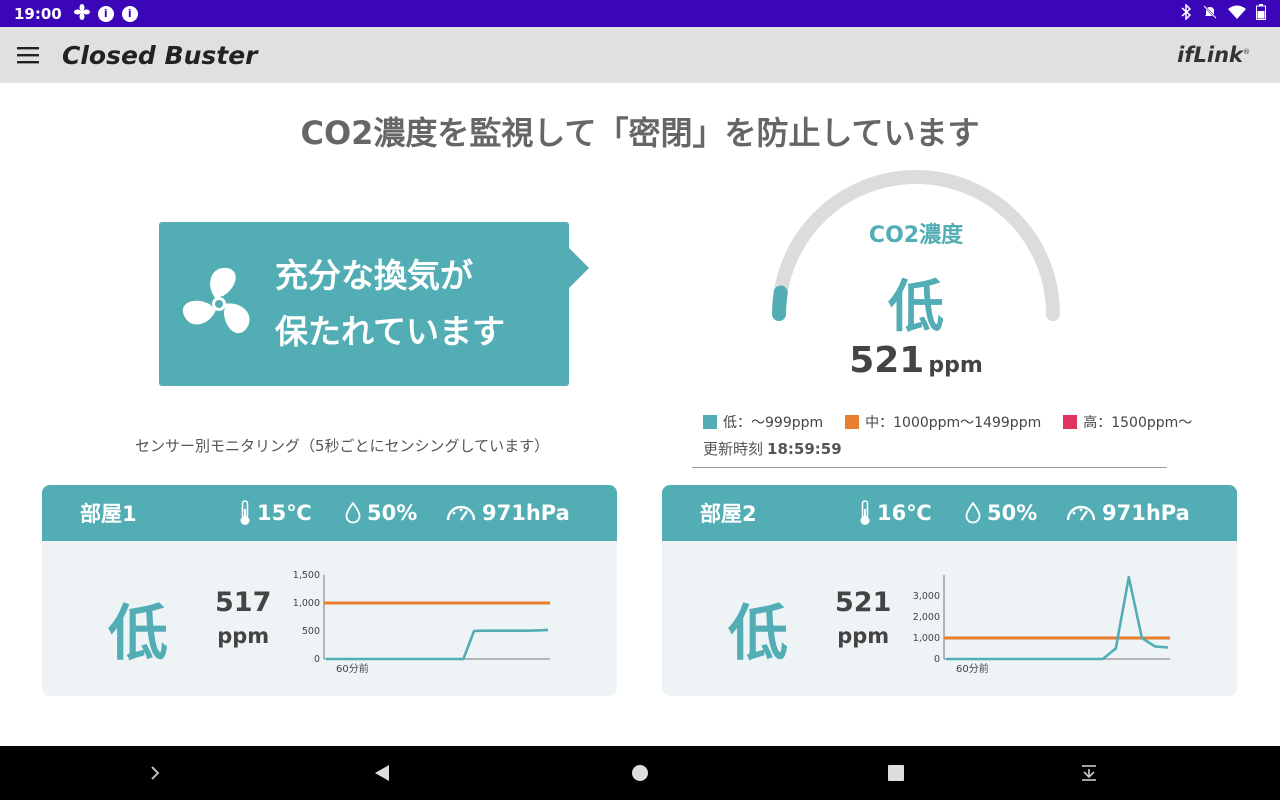  Describe the element at coordinates (1246, 52) in the screenshot. I see `brand-registered-mark: ®` at that location.